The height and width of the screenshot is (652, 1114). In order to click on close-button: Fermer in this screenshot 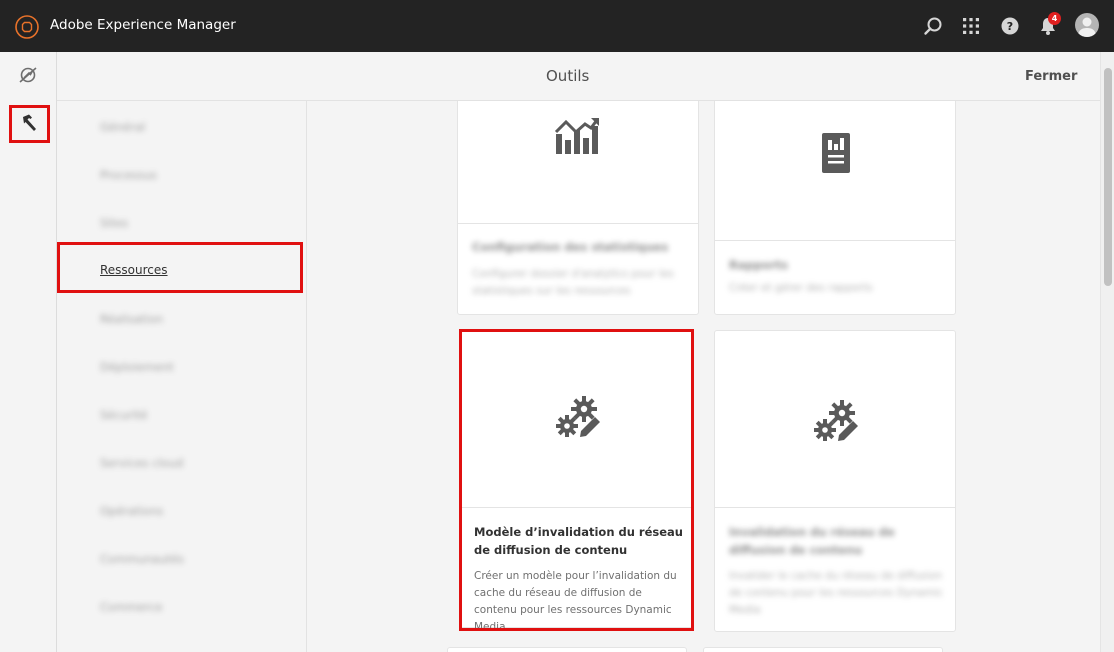, I will do `click(1051, 76)`.